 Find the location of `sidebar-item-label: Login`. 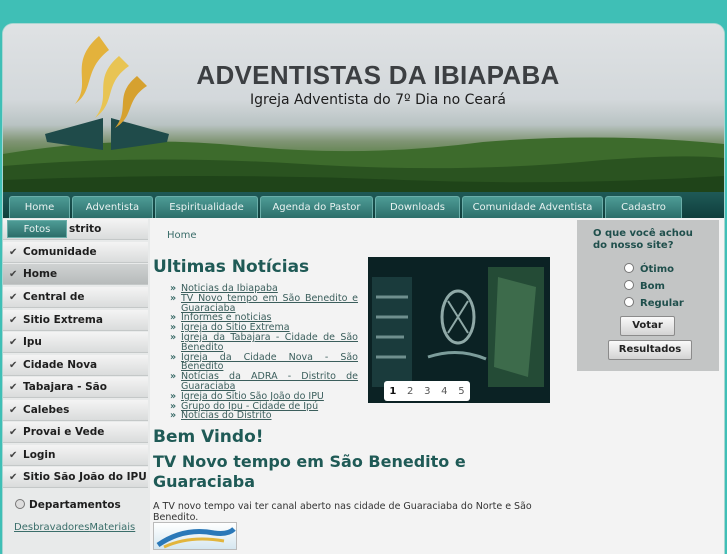

sidebar-item-label: Login is located at coordinates (39, 455).